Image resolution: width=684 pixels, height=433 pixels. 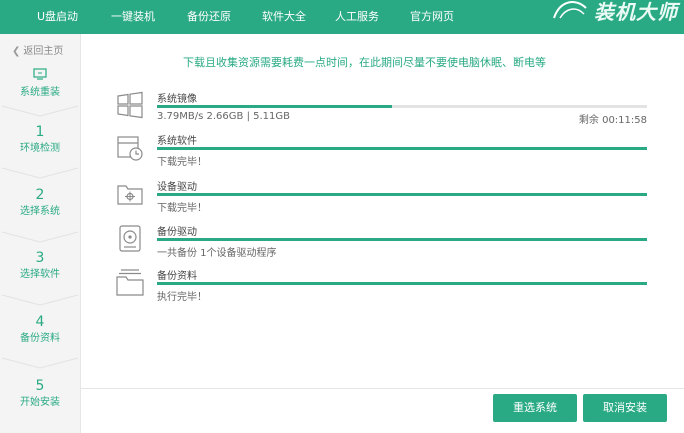 What do you see at coordinates (130, 282) in the screenshot?
I see `data-folder-icon` at bounding box center [130, 282].